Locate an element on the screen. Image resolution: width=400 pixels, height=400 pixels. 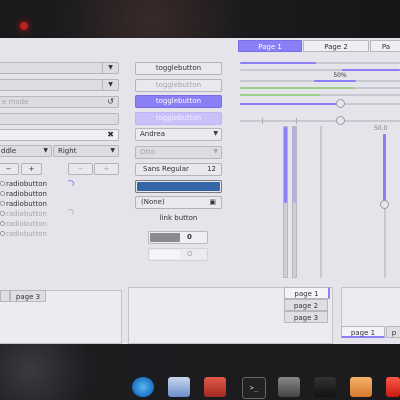
togglebutton-3: togglebutton is located at coordinates (178, 101).